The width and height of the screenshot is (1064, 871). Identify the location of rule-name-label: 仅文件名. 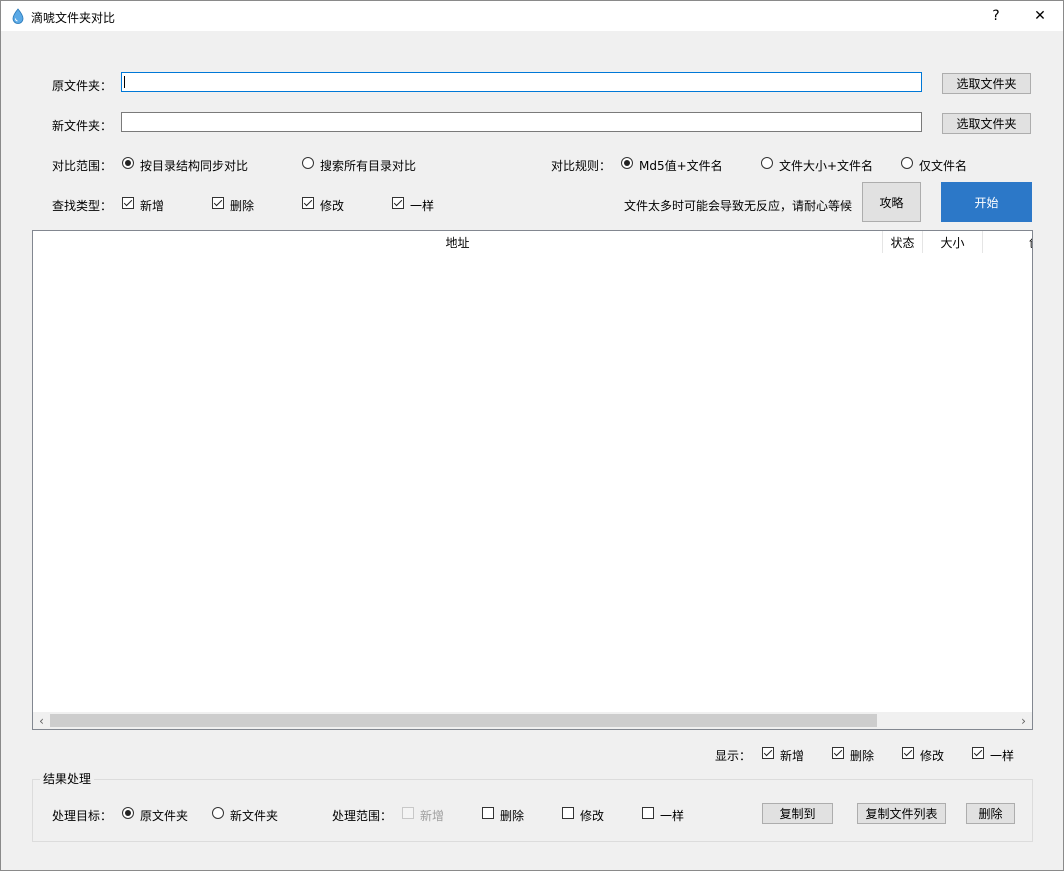
(943, 165).